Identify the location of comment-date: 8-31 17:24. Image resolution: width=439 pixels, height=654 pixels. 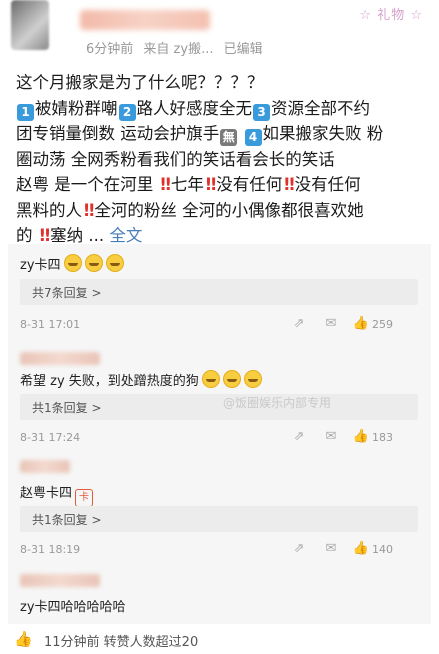
(50, 437).